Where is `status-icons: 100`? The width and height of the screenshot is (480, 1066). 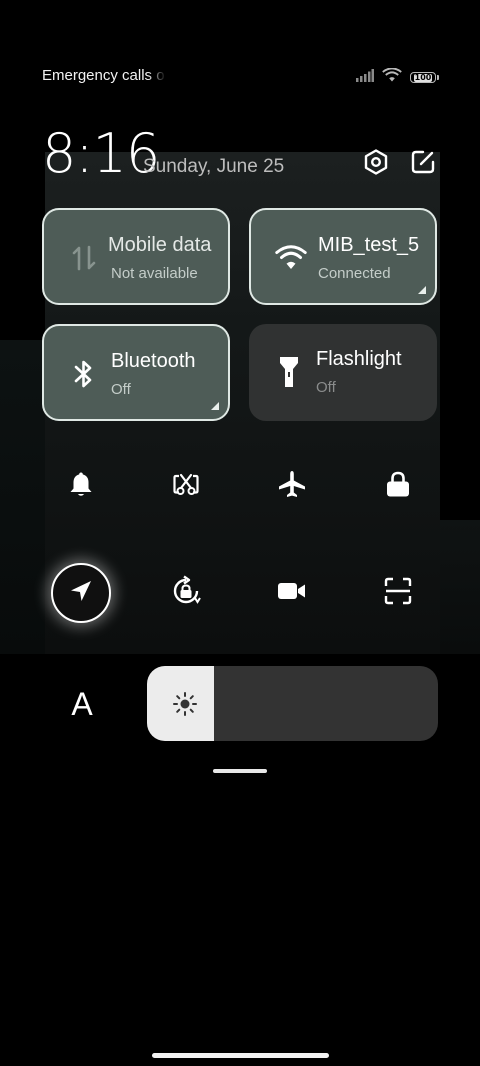
status-icons: 100 is located at coordinates (397, 77).